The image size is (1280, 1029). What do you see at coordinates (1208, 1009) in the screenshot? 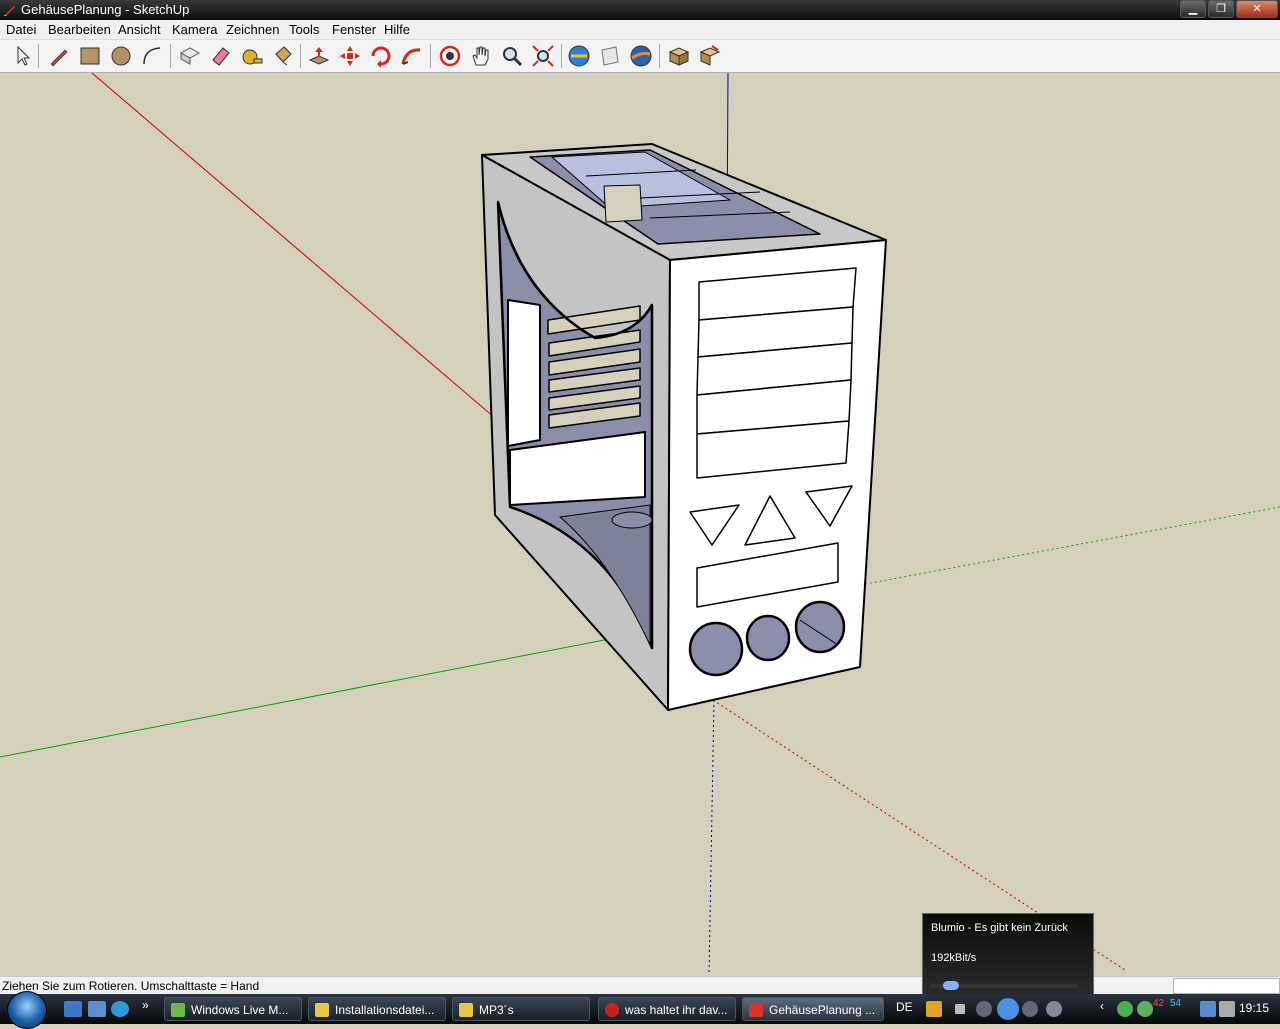
I see `network-icon` at bounding box center [1208, 1009].